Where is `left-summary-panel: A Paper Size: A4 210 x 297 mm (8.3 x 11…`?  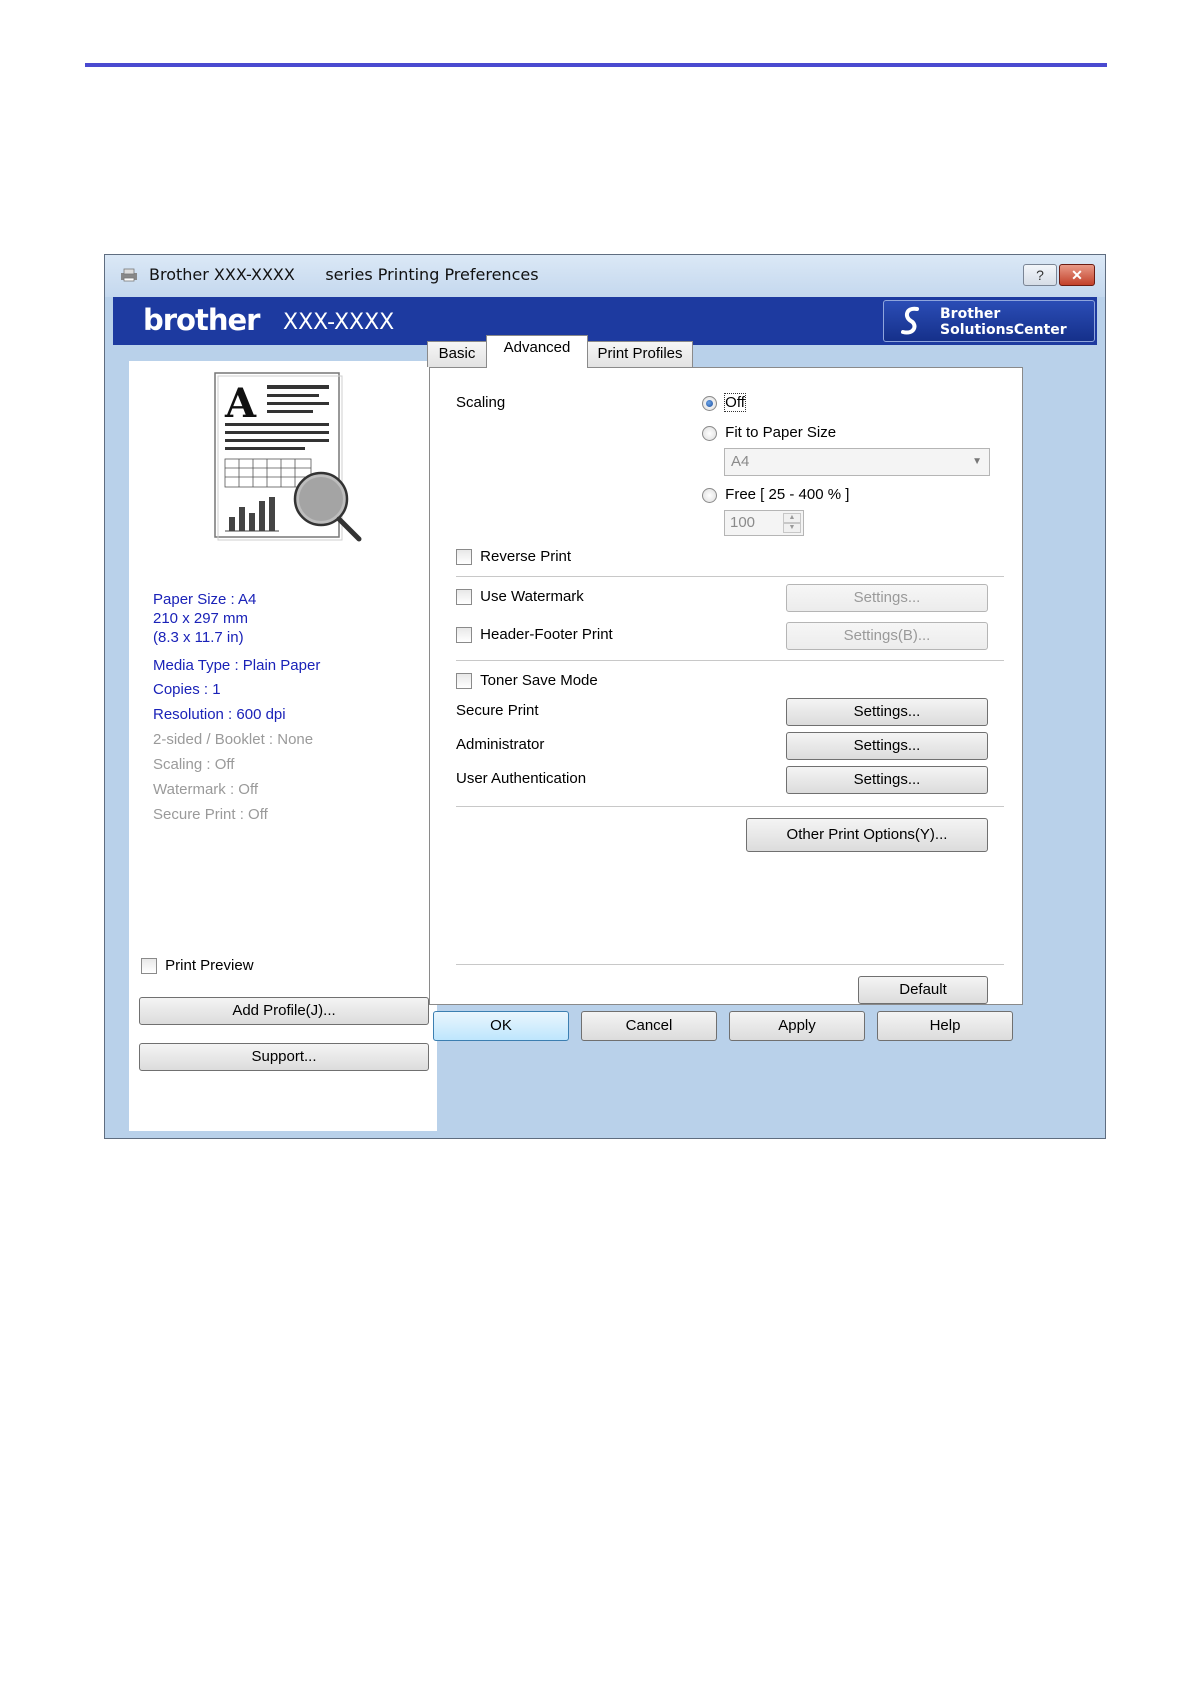 left-summary-panel: A Paper Size: A4 210 x 297 mm (8.3 x 11… is located at coordinates (283, 746).